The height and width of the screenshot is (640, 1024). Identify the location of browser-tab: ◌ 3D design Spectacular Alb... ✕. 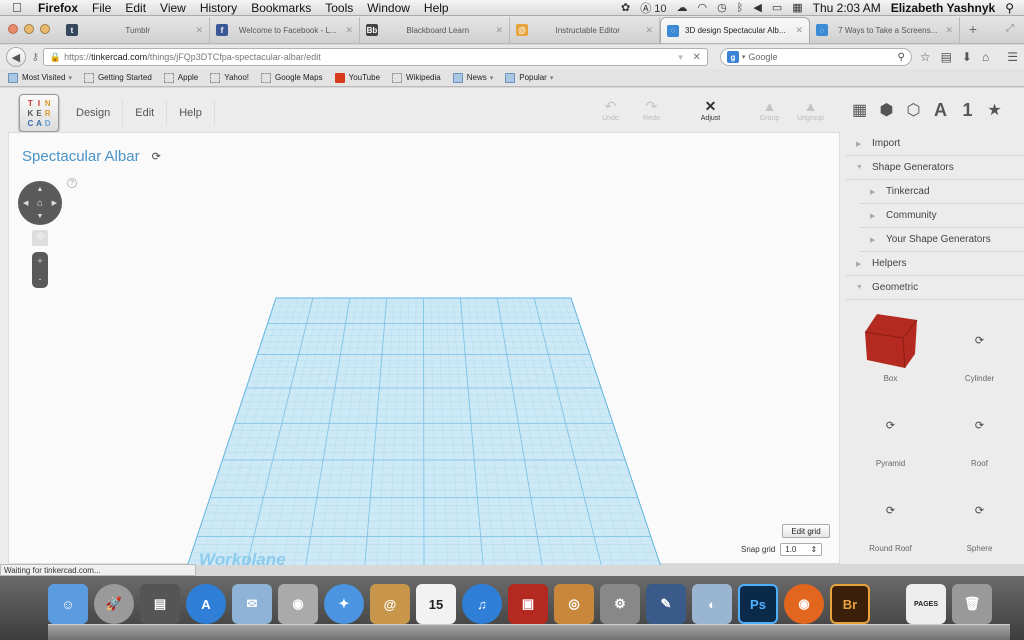
(735, 30).